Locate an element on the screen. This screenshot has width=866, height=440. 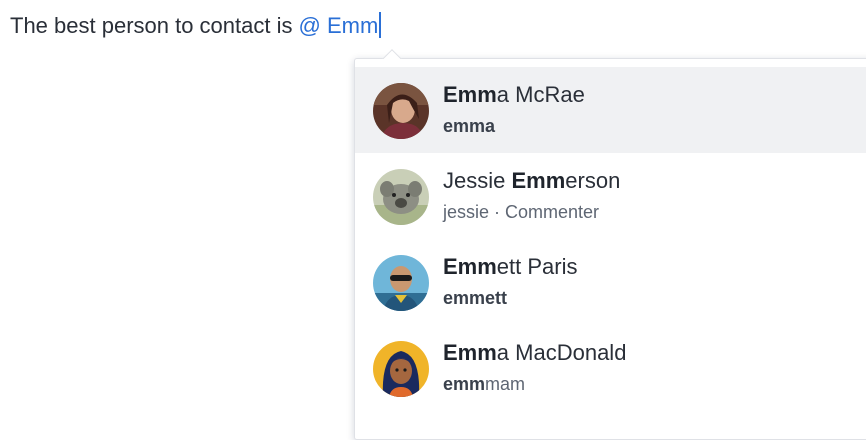
editor-text: The best person to contact is is located at coordinates (151, 25).